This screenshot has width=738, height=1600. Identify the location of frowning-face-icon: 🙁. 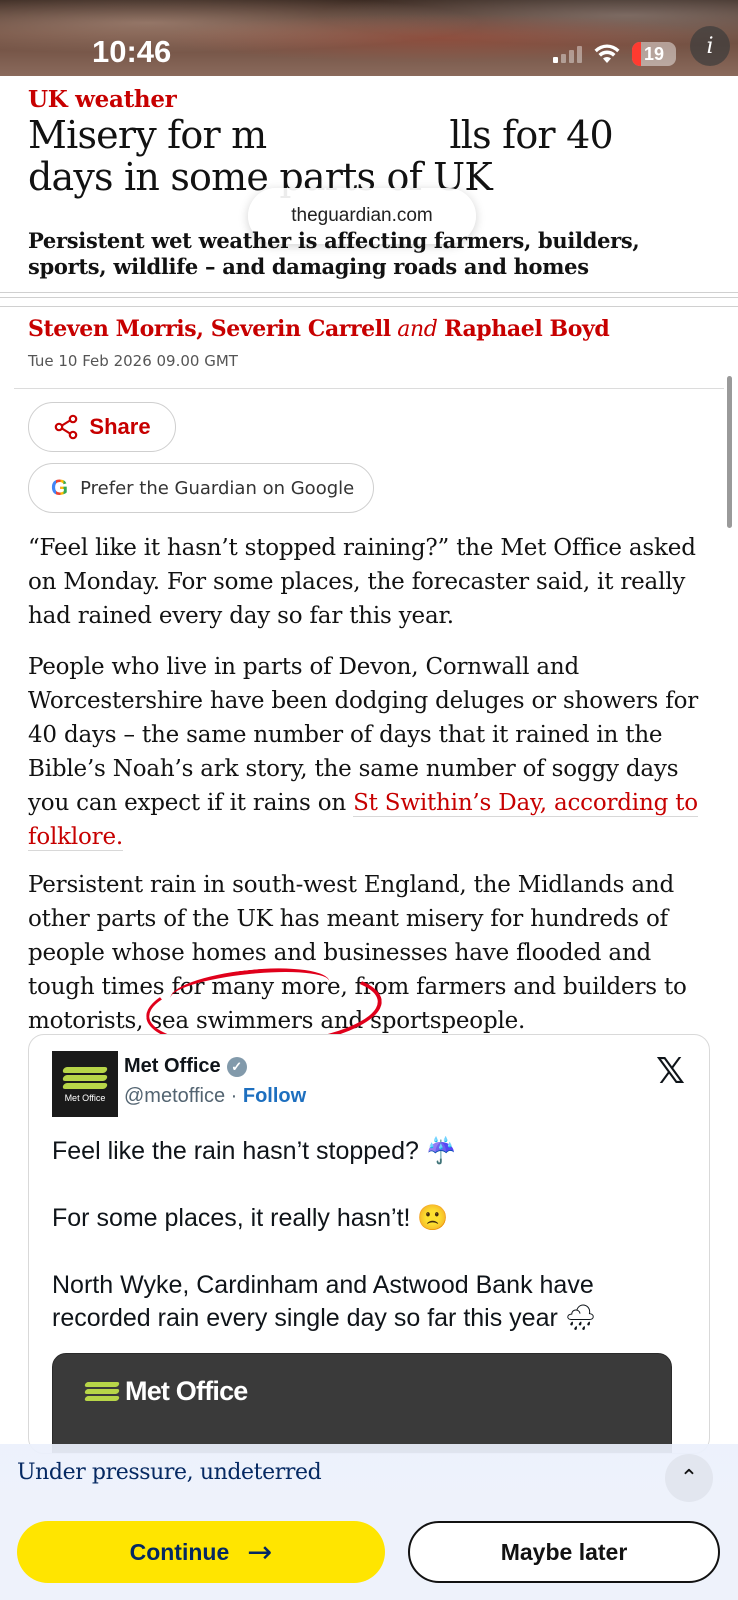
(433, 1218).